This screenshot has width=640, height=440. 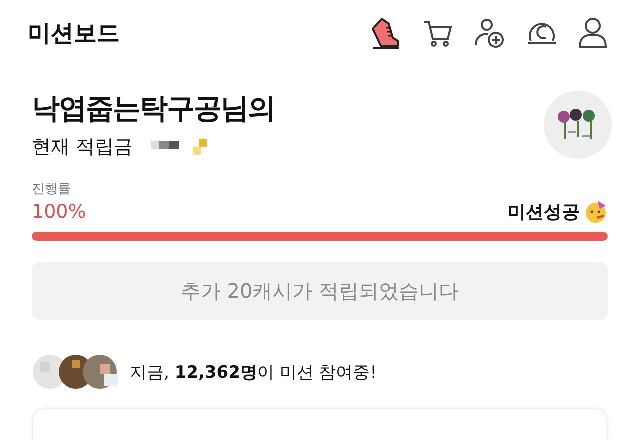 I want to click on profile-icon, so click(x=593, y=33).